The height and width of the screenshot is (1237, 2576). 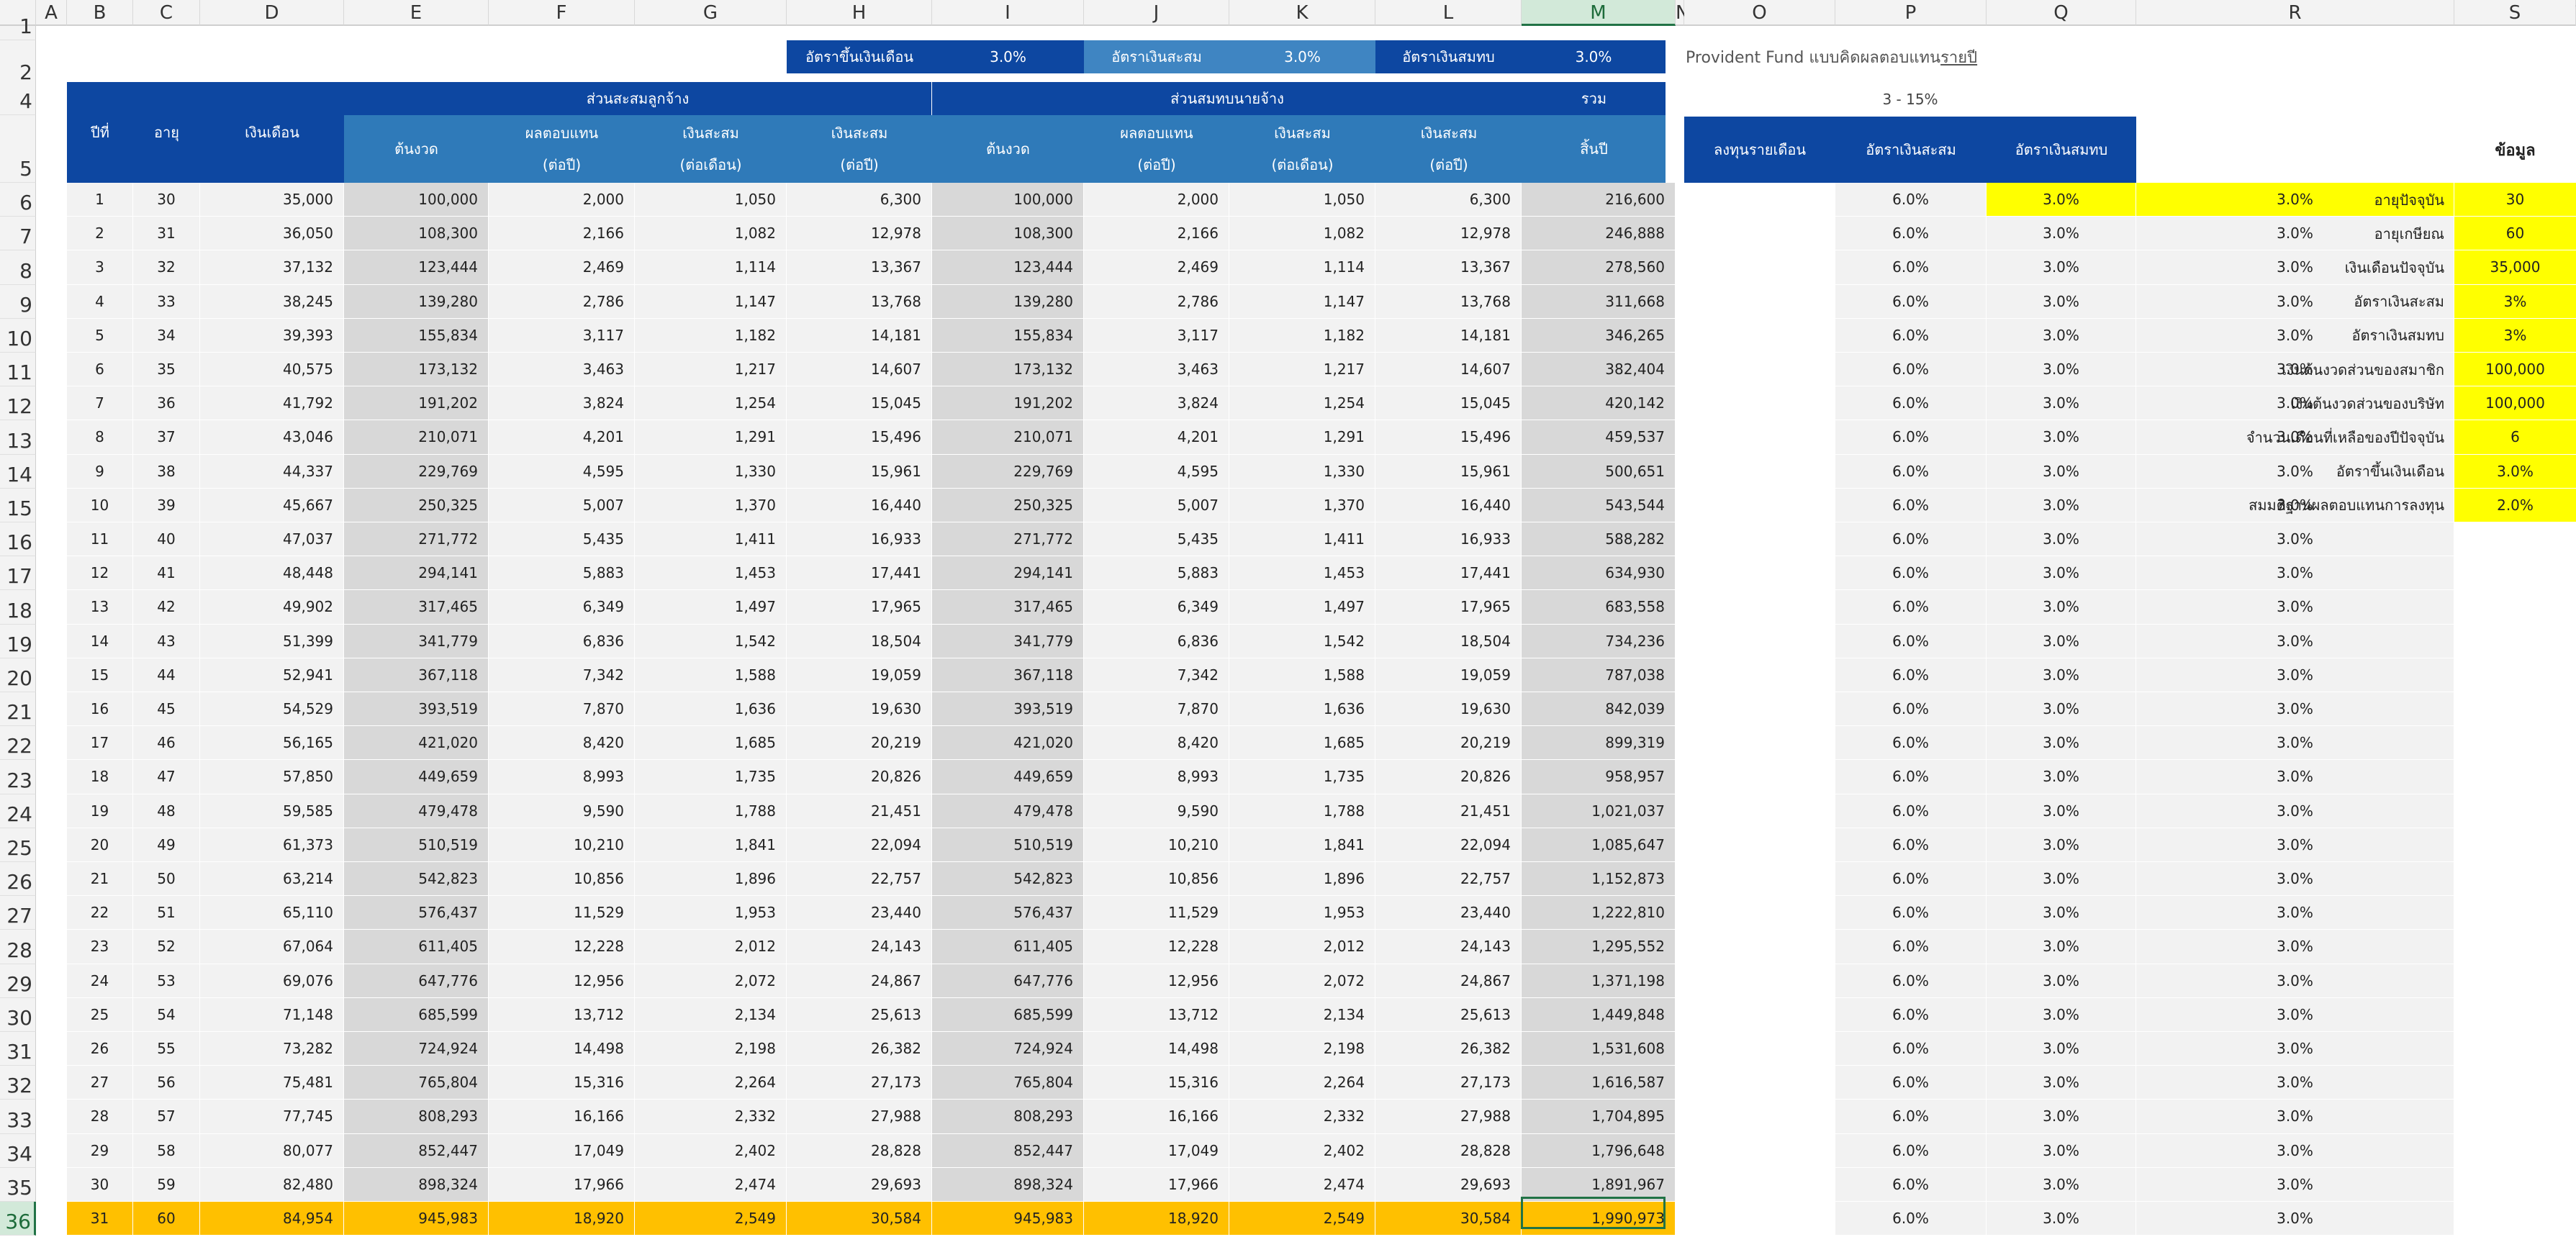 What do you see at coordinates (416, 608) in the screenshot?
I see `table-cell: 317,465` at bounding box center [416, 608].